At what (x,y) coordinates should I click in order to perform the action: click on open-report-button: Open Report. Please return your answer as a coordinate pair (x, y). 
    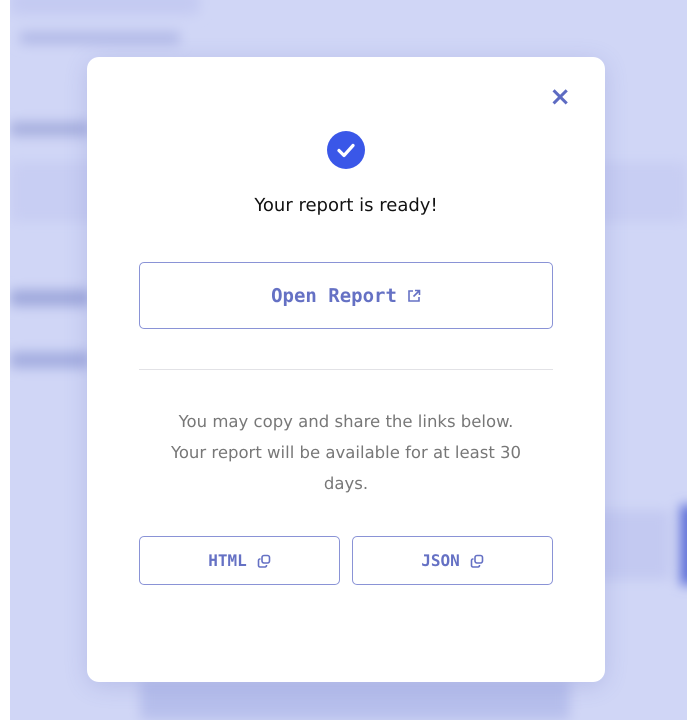
    Looking at the image, I should click on (346, 295).